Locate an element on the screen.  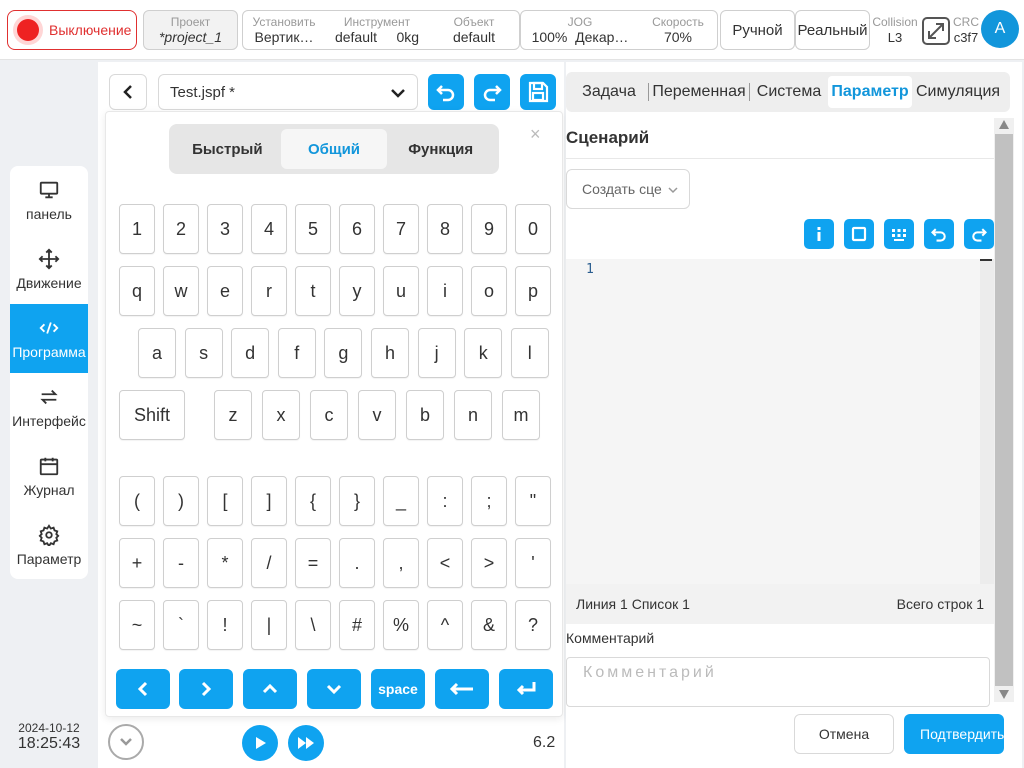
key: p is located at coordinates (533, 291).